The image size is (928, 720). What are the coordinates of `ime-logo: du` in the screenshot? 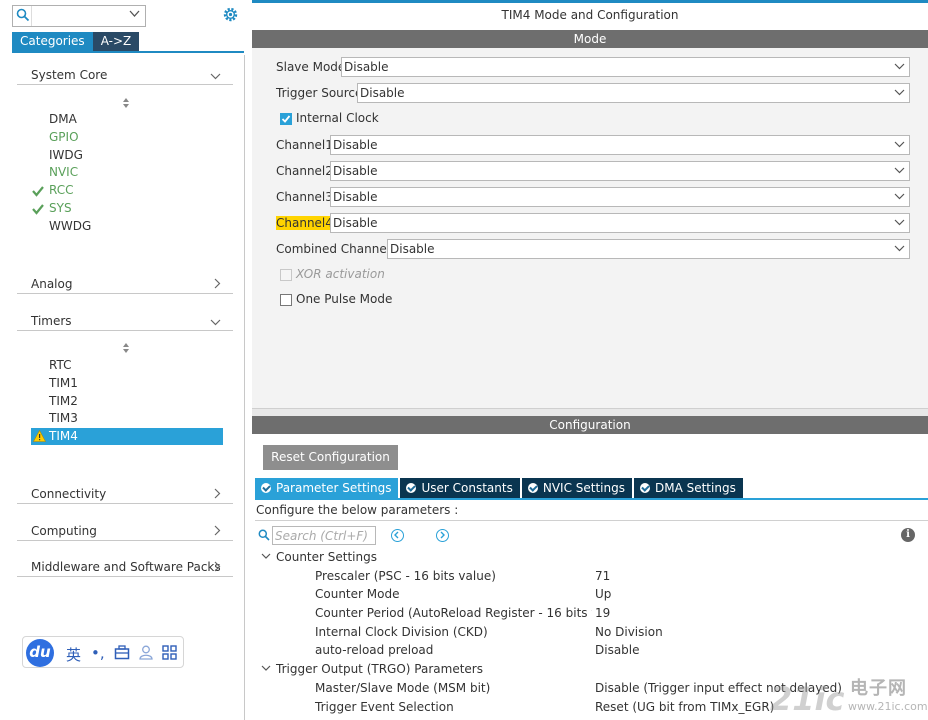 It's located at (40, 653).